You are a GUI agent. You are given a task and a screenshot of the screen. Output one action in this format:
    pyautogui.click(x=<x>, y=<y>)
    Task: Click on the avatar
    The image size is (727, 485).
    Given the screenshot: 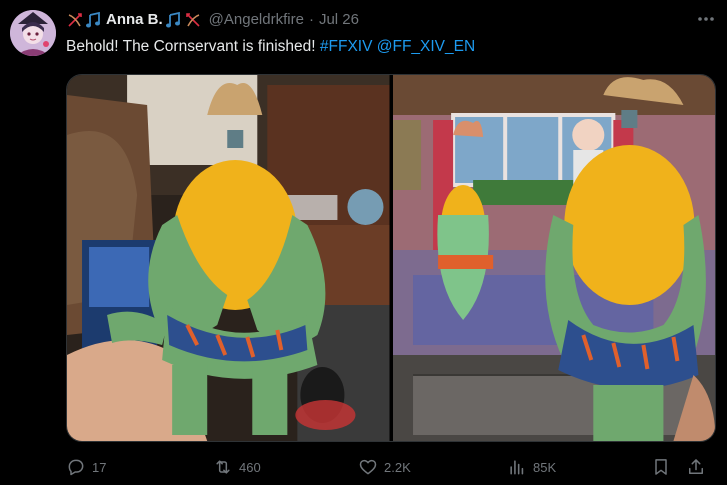 What is the action you would take?
    pyautogui.click(x=33, y=33)
    